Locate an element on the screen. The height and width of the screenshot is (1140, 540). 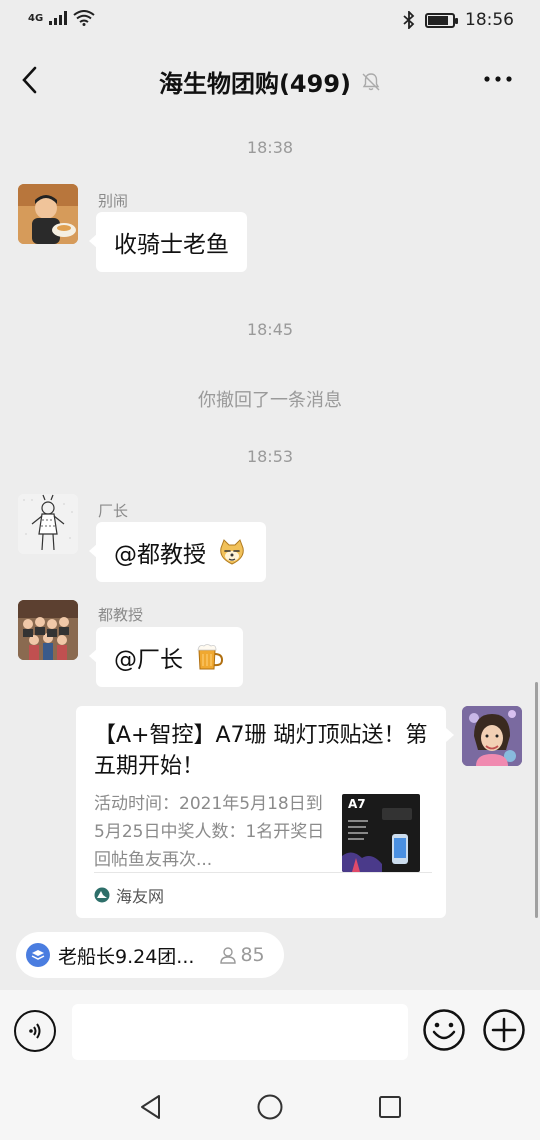
beer-emoji-icon is located at coordinates (210, 657).